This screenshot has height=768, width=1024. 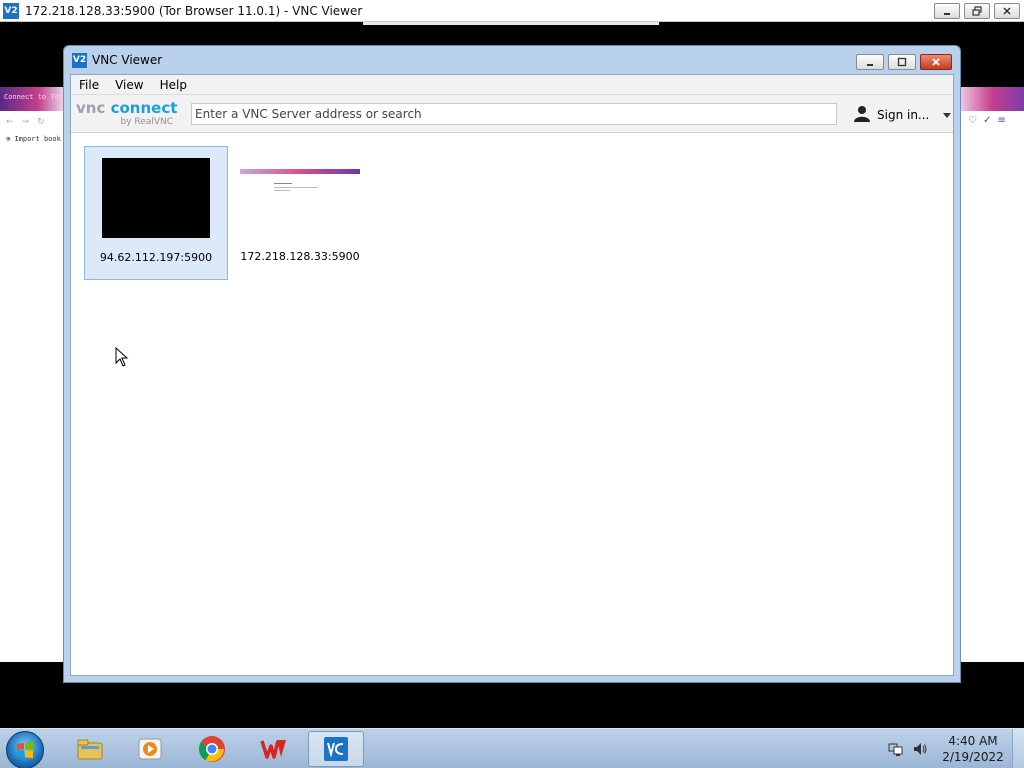 I want to click on server-address-search-input, so click(x=514, y=114).